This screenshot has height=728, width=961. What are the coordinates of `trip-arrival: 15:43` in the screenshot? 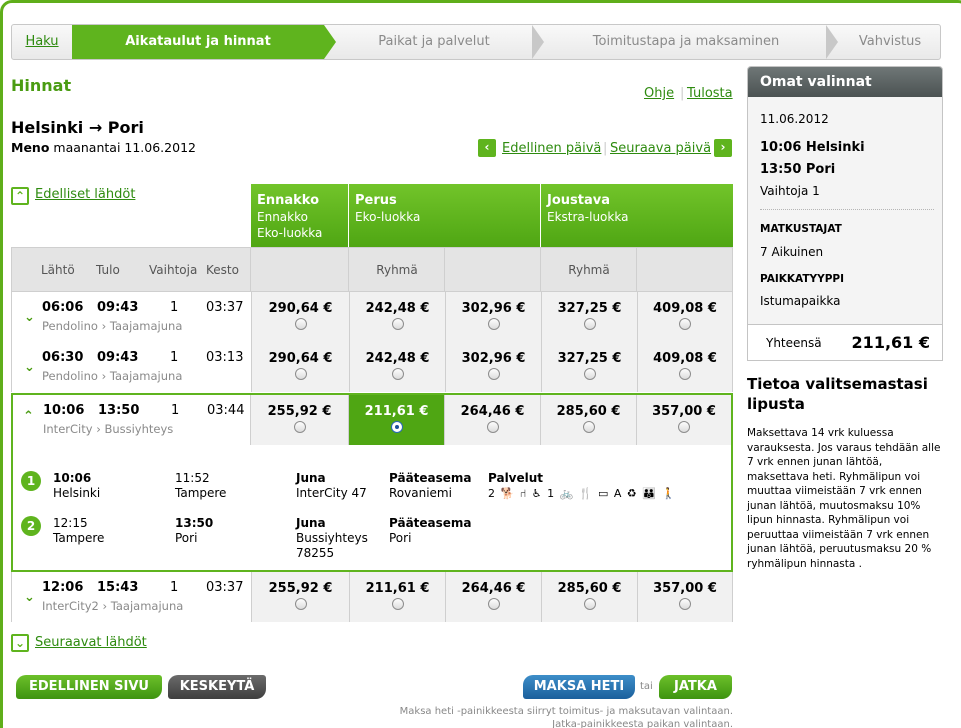 It's located at (118, 587).